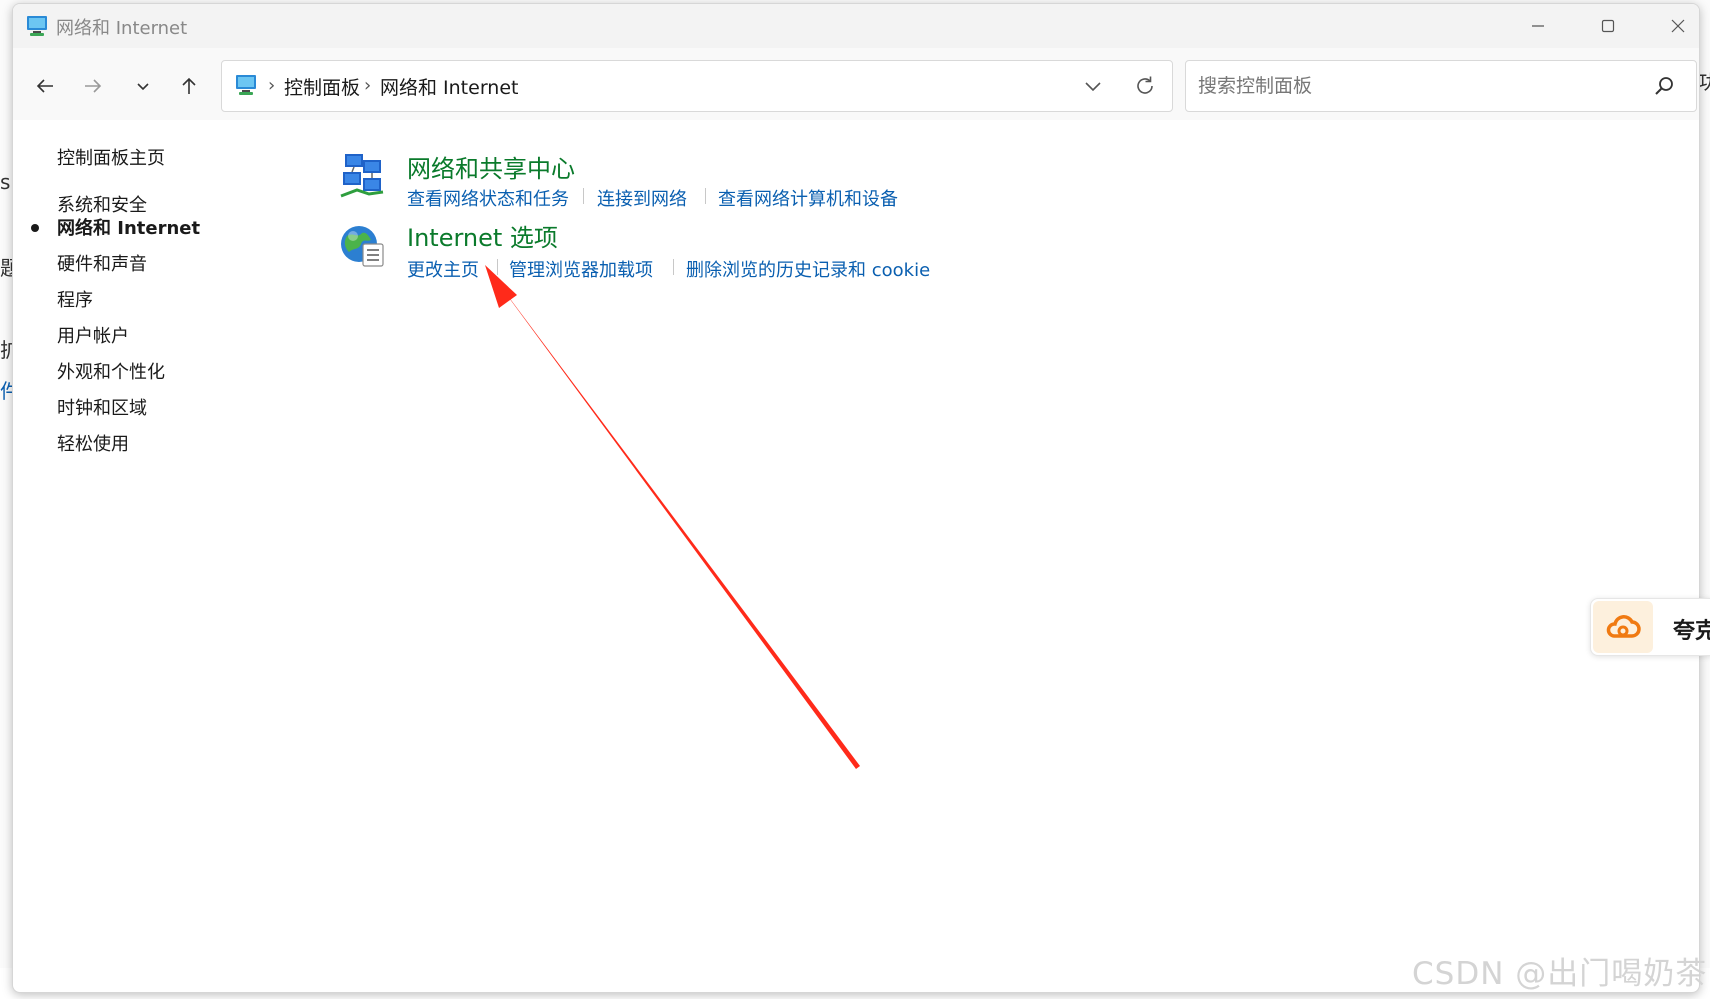  What do you see at coordinates (449, 86) in the screenshot?
I see `breadcrumb-network-internet: 网络和 Internet` at bounding box center [449, 86].